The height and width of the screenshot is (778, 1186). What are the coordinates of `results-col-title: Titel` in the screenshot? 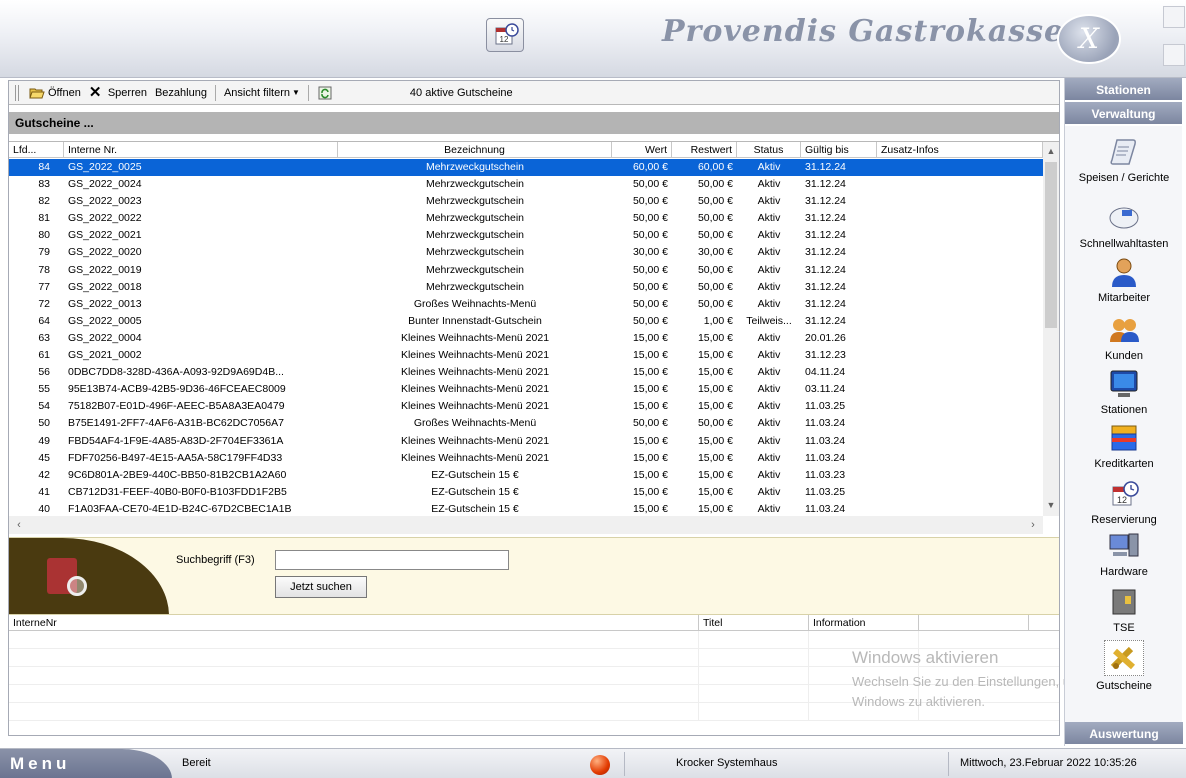 It's located at (754, 623).